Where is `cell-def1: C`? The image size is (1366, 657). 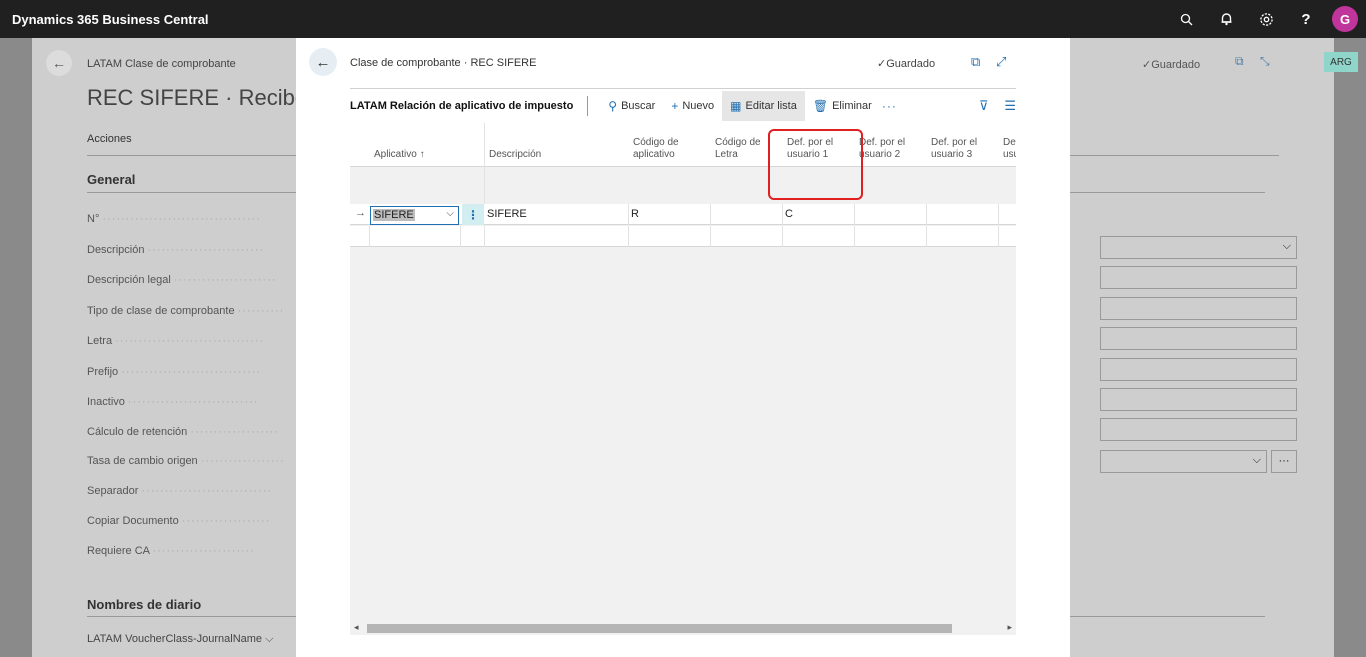
cell-def1: C is located at coordinates (818, 214).